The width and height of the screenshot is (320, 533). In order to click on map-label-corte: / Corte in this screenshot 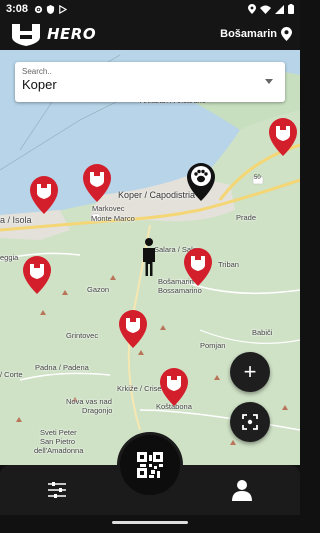, I will do `click(11, 374)`.